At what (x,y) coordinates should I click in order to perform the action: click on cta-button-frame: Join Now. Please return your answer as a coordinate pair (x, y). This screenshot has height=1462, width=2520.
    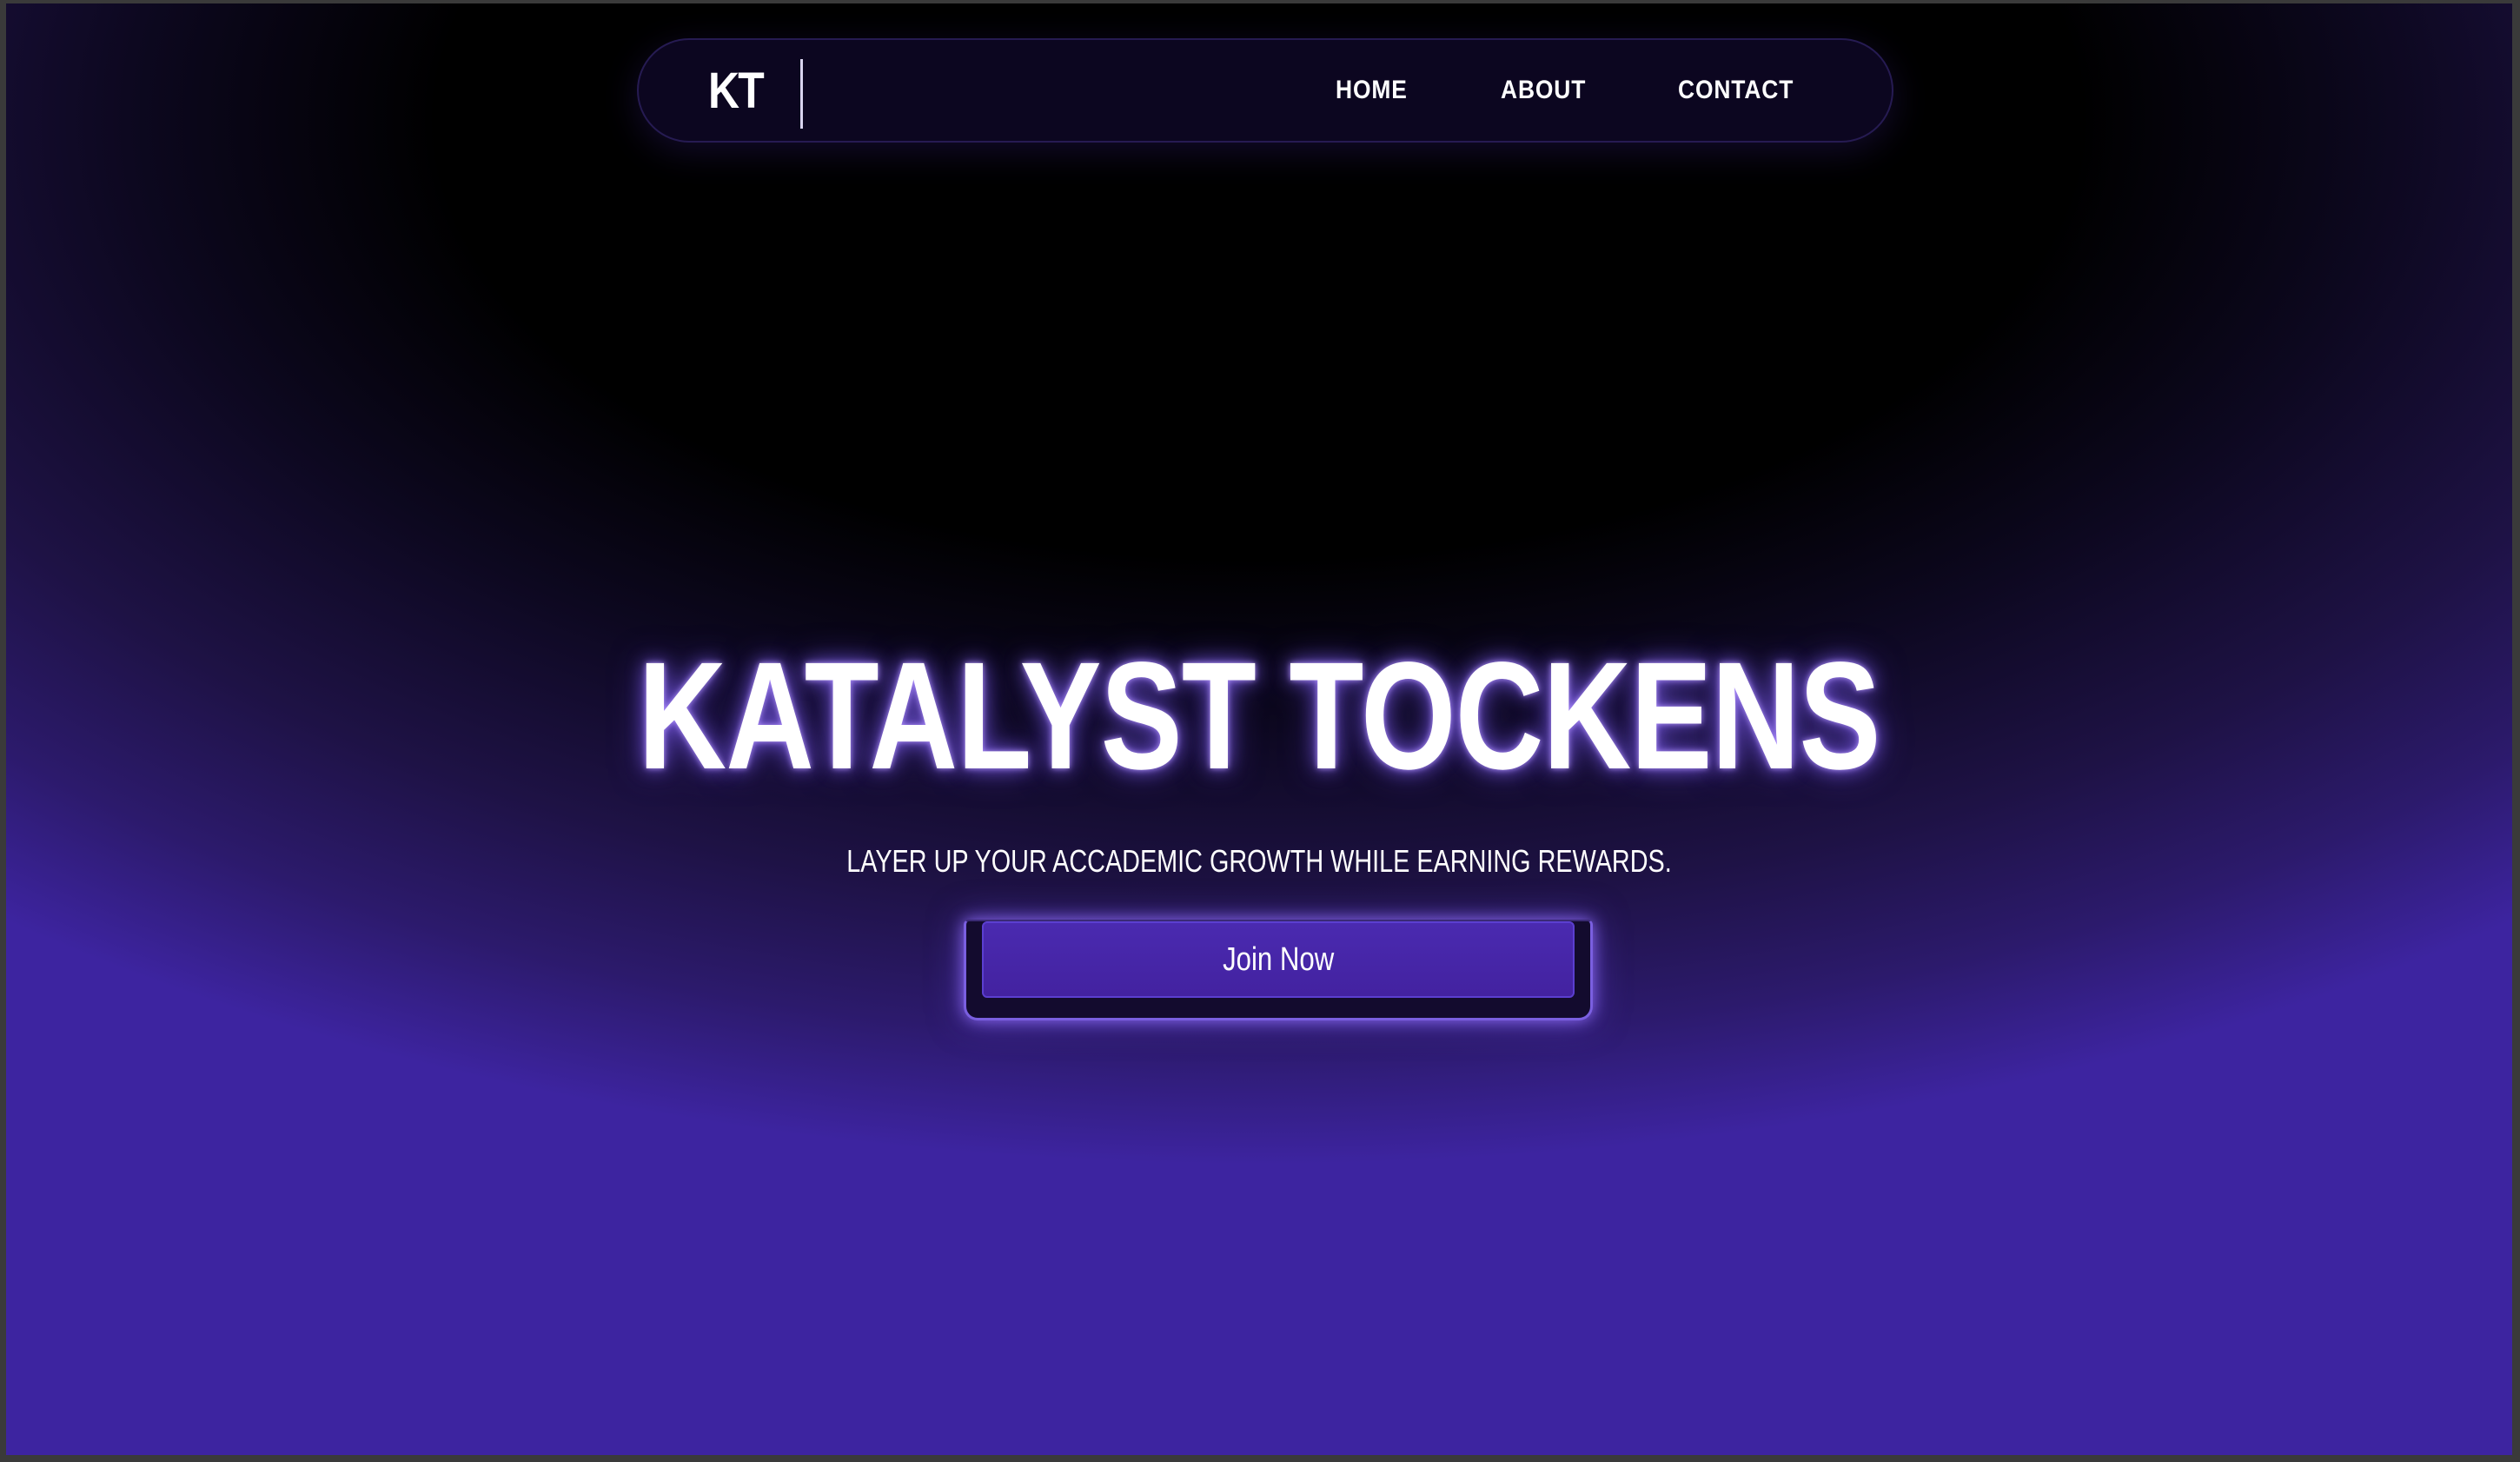
    Looking at the image, I should click on (1278, 970).